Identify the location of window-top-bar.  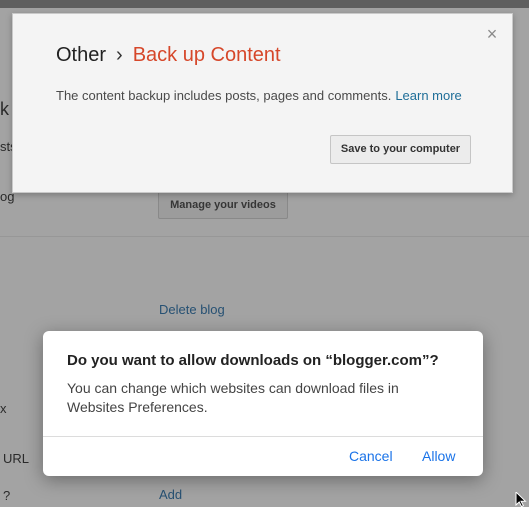
(264, 4).